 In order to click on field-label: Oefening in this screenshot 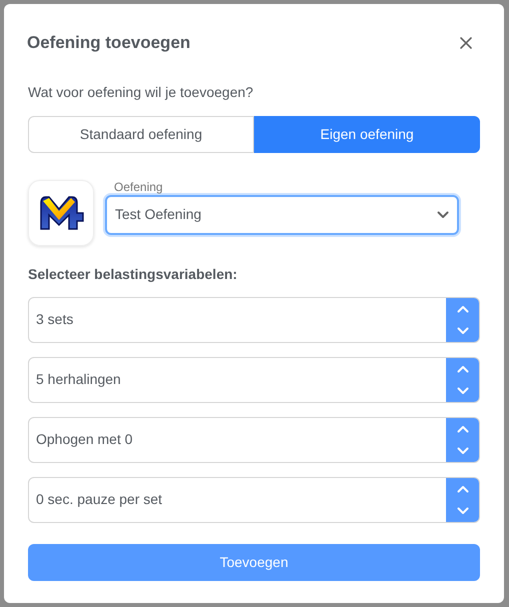, I will do `click(139, 187)`.